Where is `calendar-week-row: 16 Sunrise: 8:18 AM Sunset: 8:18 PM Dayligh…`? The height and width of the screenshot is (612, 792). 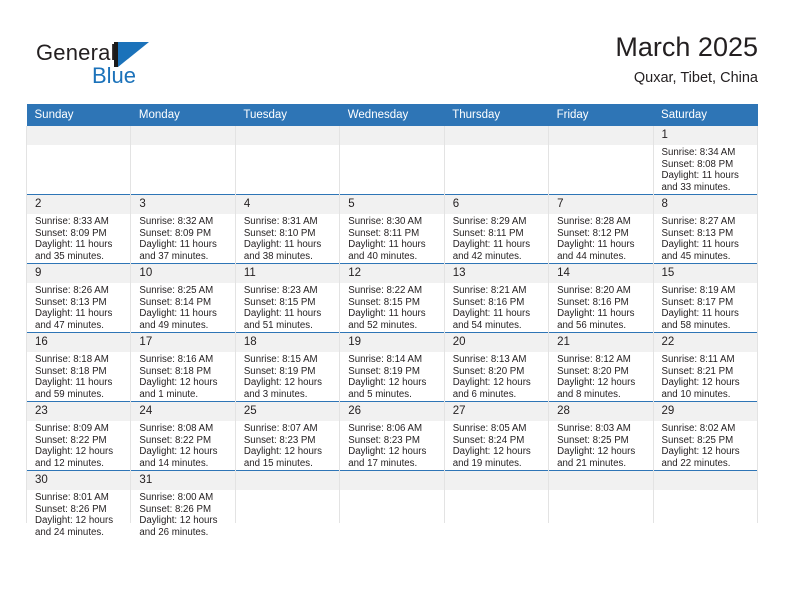 calendar-week-row: 16 Sunrise: 8:18 AM Sunset: 8:18 PM Dayligh… is located at coordinates (392, 367).